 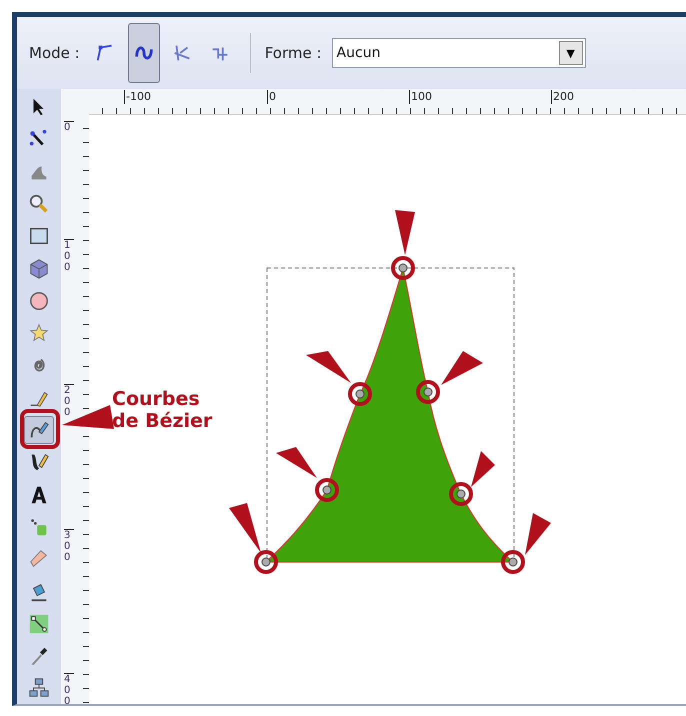 What do you see at coordinates (293, 53) in the screenshot?
I see `shape-label: Forme :` at bounding box center [293, 53].